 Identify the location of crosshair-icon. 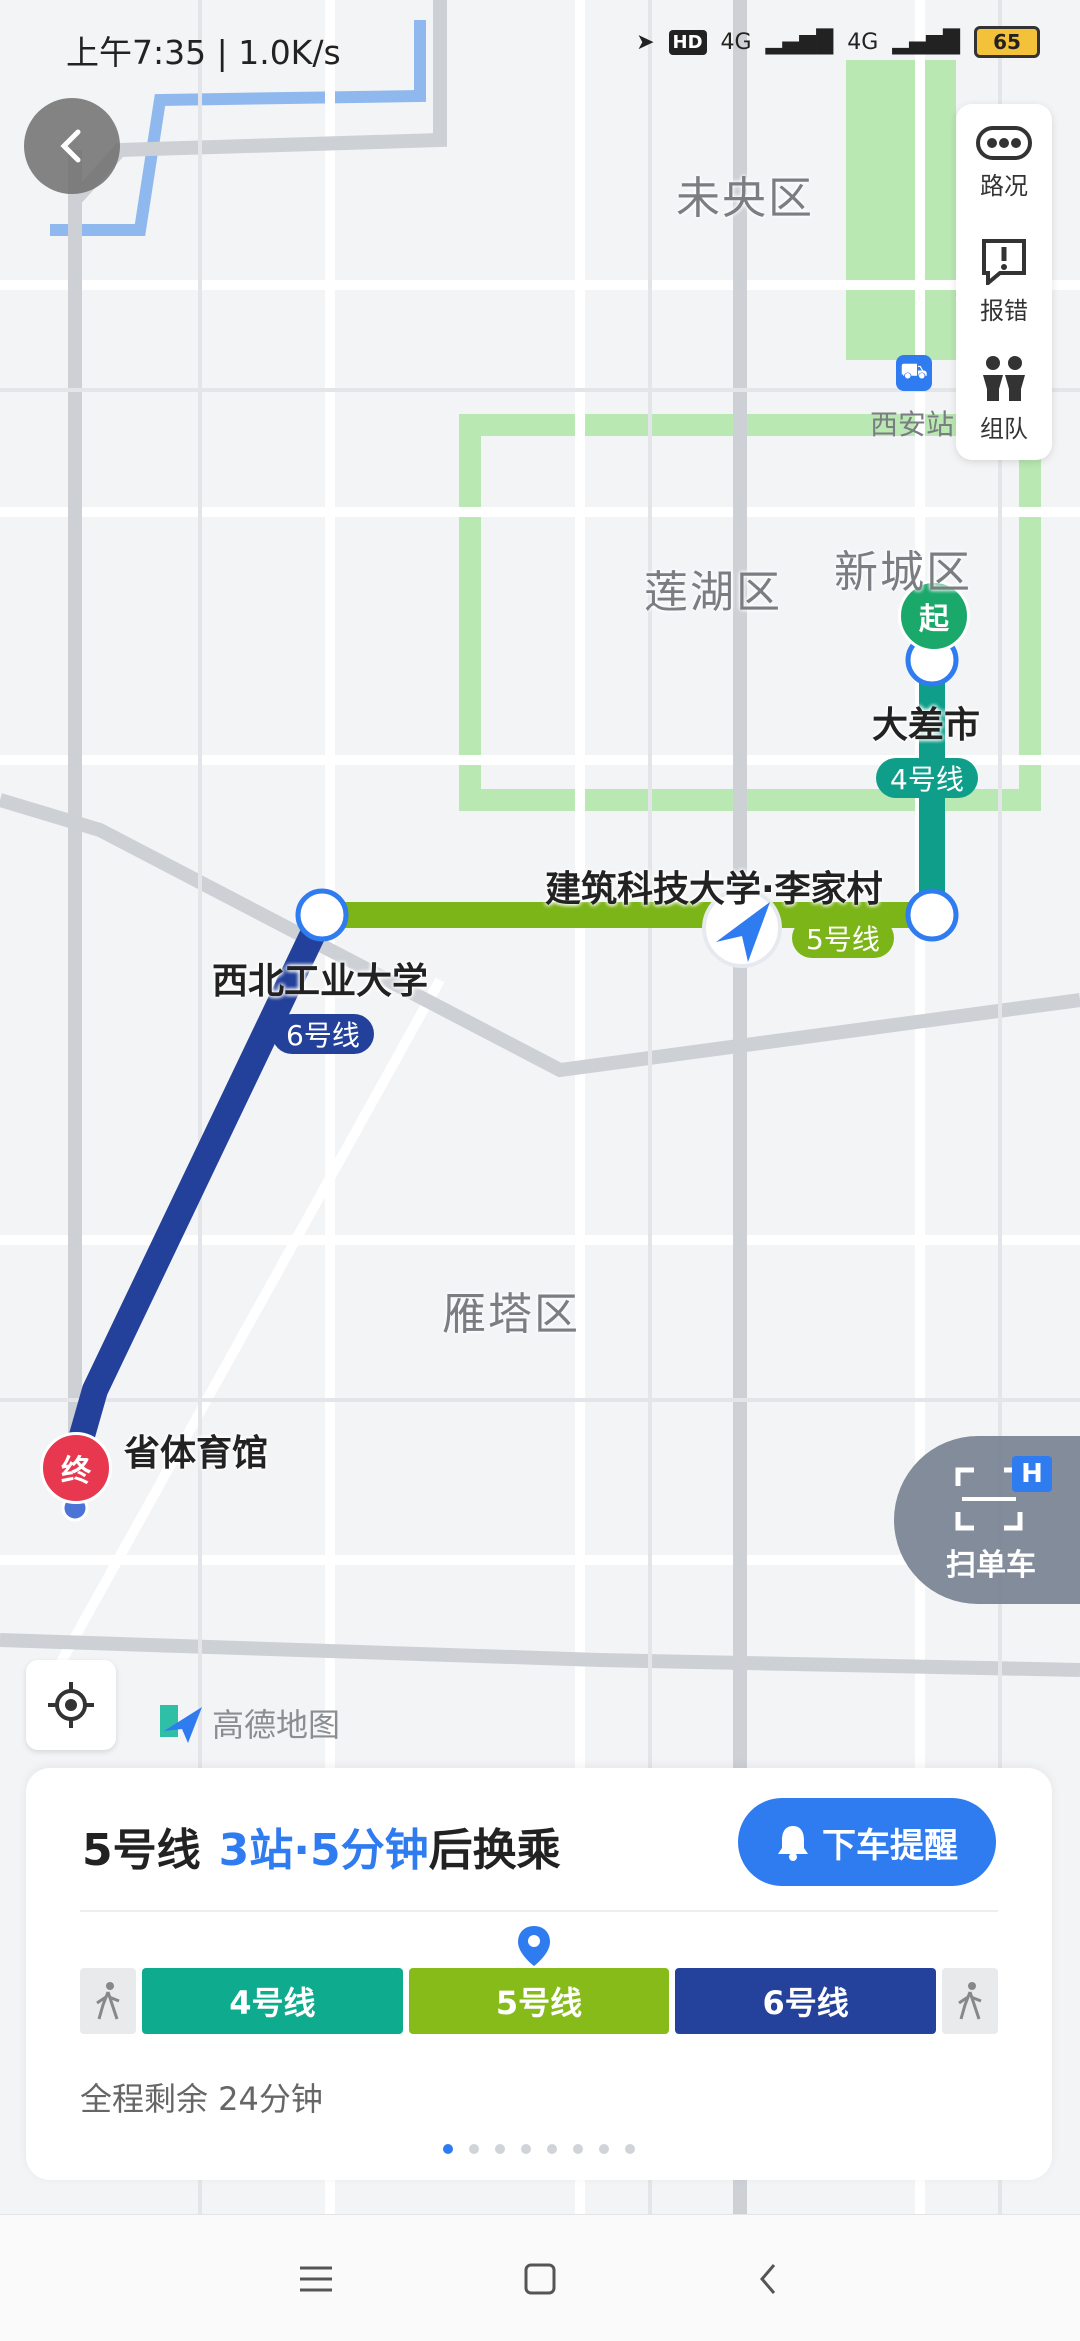
(71, 1705).